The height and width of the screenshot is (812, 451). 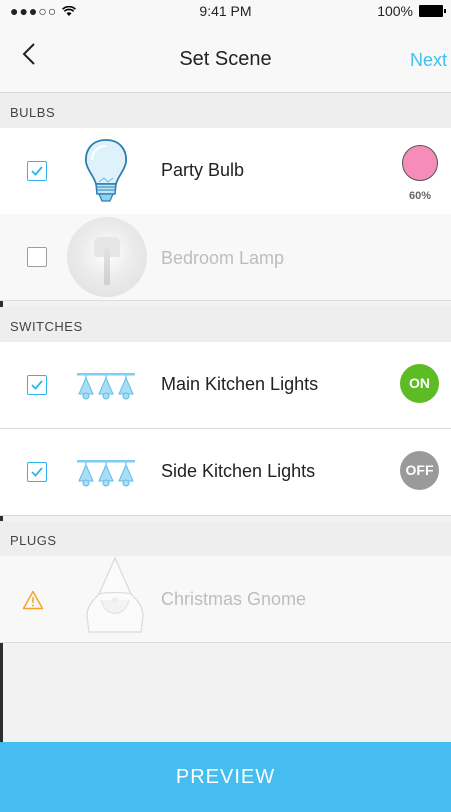 I want to click on battery-percentage: 100%, so click(x=395, y=11).